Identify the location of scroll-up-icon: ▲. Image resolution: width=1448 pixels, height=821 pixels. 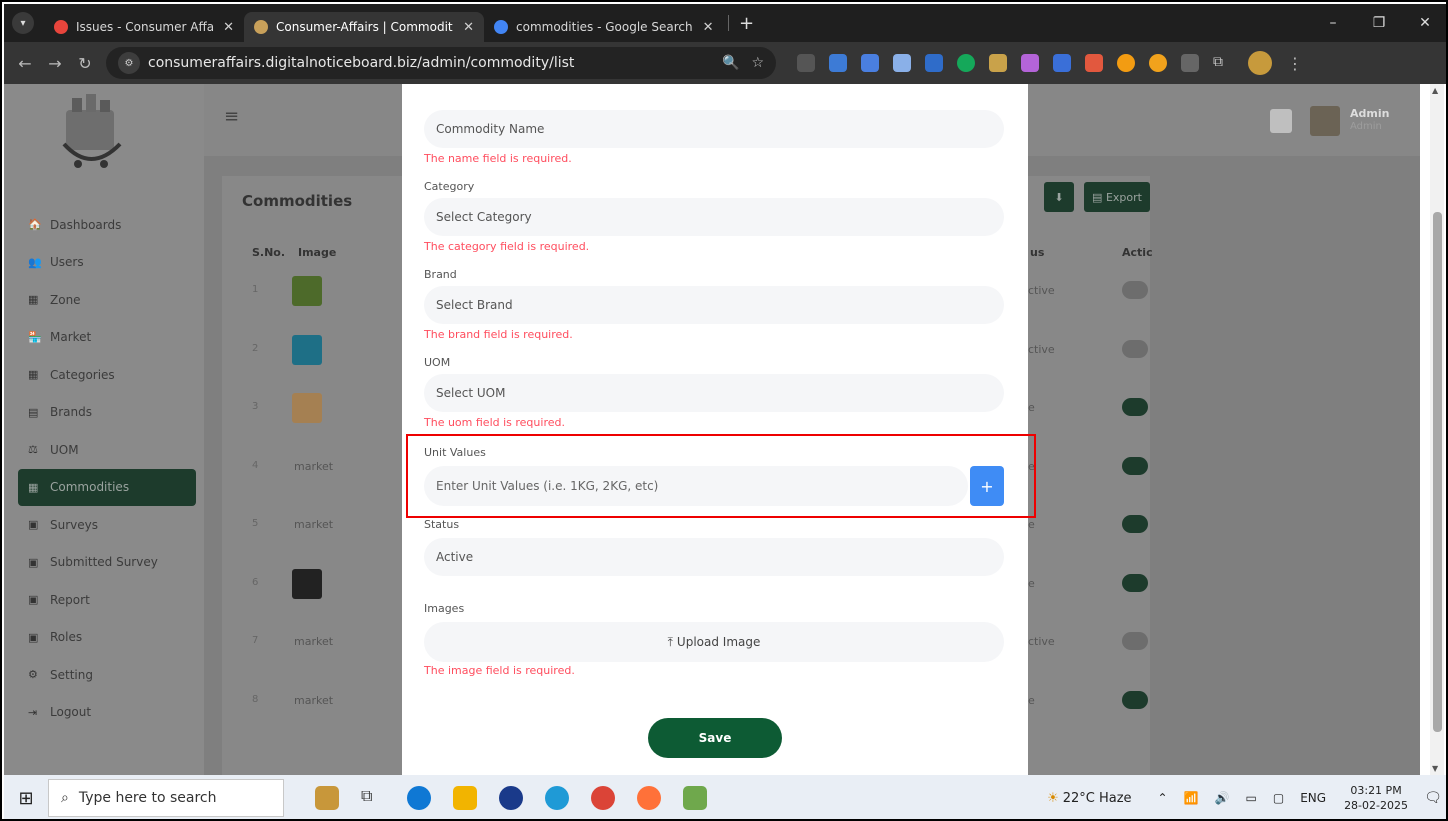
(1435, 90).